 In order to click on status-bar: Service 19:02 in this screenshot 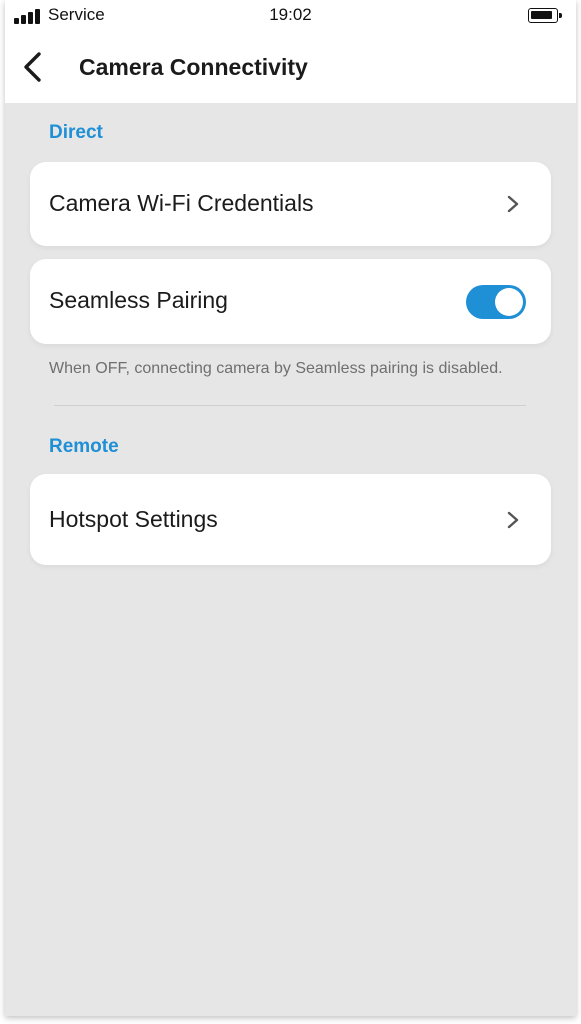, I will do `click(290, 16)`.